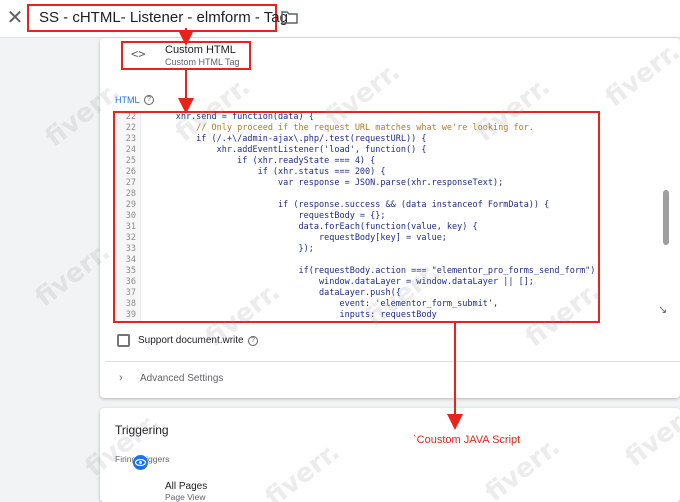 The height and width of the screenshot is (502, 680). What do you see at coordinates (311, 227) in the screenshot?
I see `code-text: data.forEach(function(value, key) {` at bounding box center [311, 227].